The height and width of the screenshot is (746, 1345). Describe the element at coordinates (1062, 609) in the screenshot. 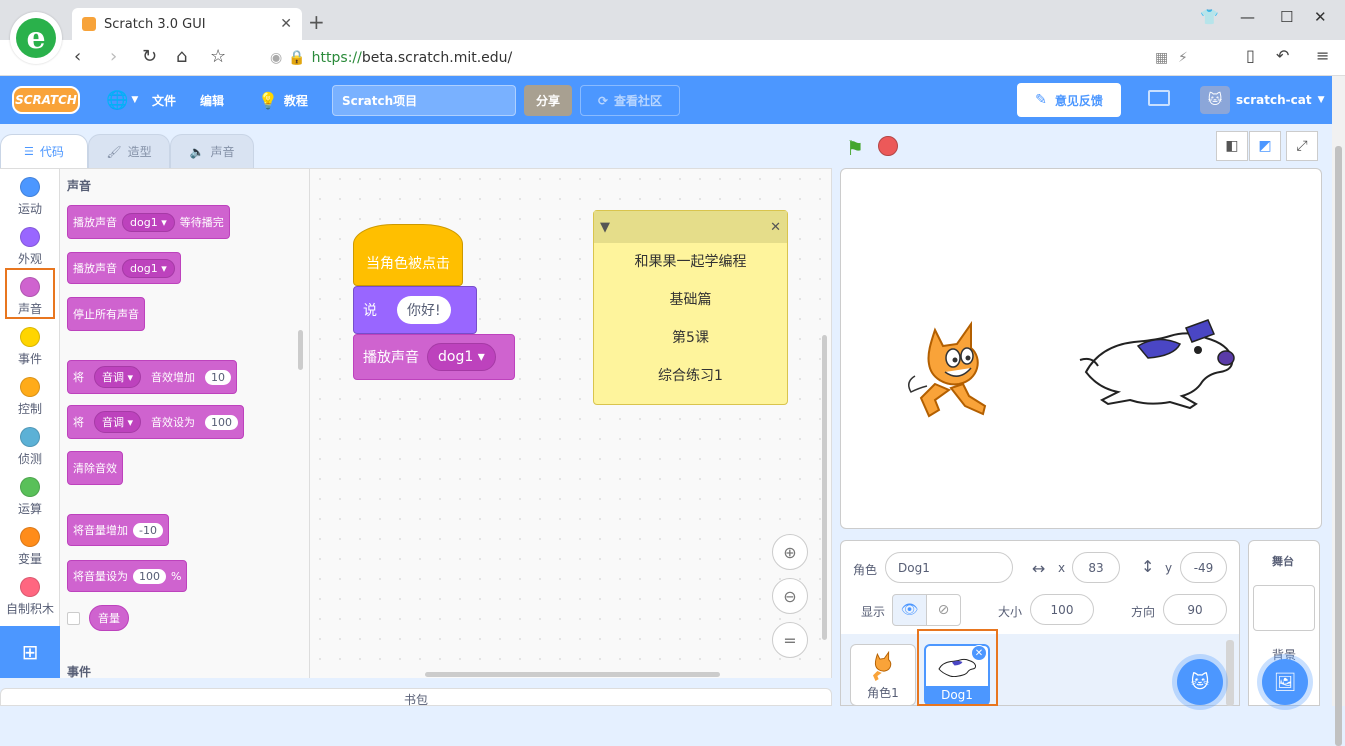

I see `size-input: 100` at that location.